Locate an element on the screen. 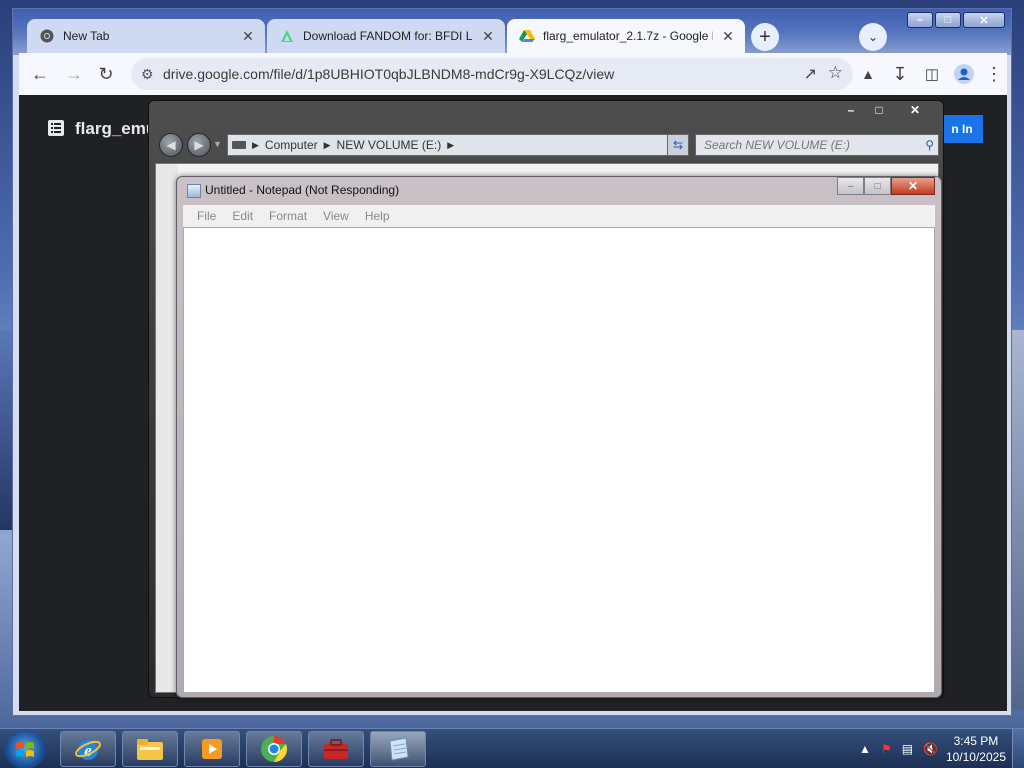 The height and width of the screenshot is (768, 1024). chevron-down-icon: ⌄ is located at coordinates (873, 37).